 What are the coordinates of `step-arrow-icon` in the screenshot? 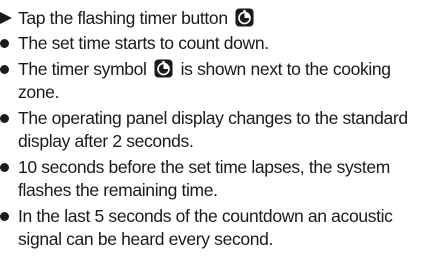 It's located at (6, 18).